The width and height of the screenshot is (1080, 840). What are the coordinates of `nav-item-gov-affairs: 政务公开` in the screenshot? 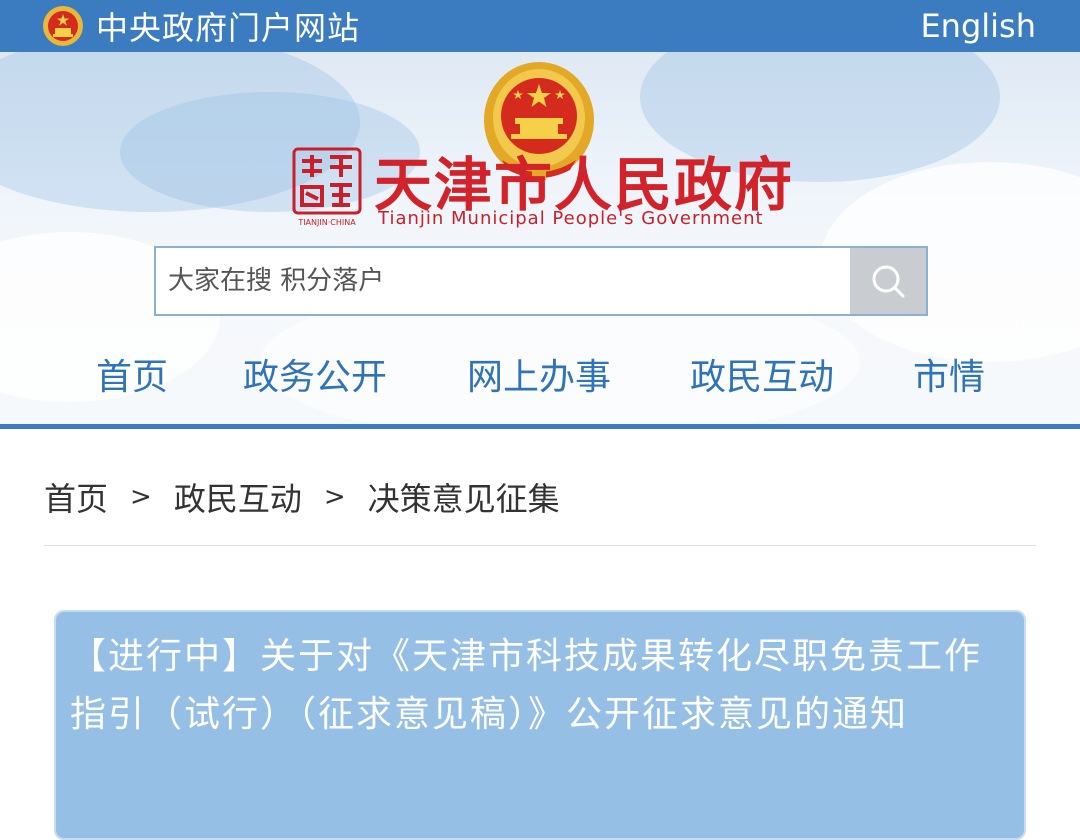 It's located at (315, 374).